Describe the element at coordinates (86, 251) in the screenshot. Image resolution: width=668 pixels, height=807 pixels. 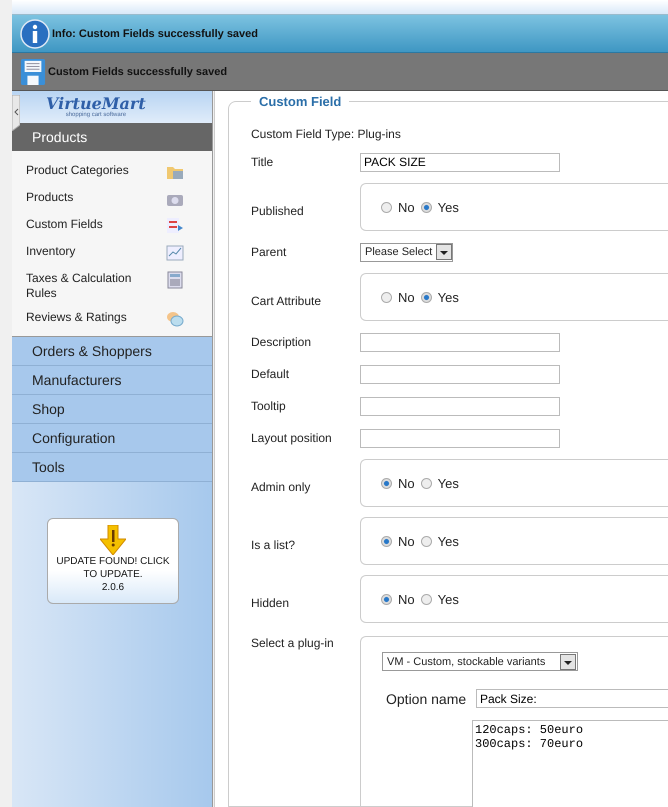
I see `submenu-item: Inventory` at that location.